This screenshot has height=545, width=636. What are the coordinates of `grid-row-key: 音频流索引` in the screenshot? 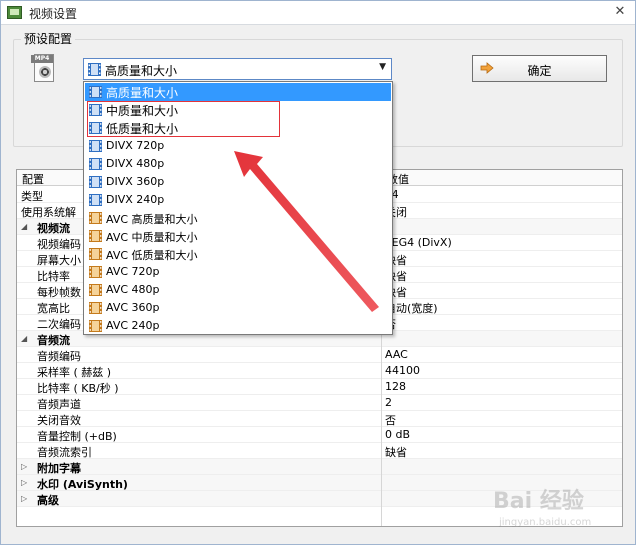 It's located at (64, 452).